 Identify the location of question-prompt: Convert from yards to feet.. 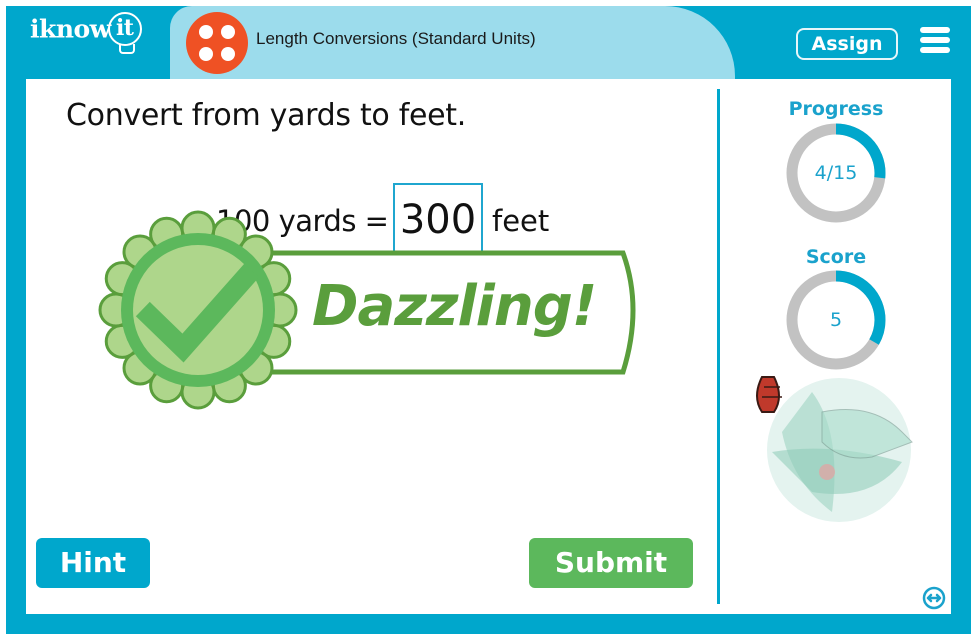
(266, 115).